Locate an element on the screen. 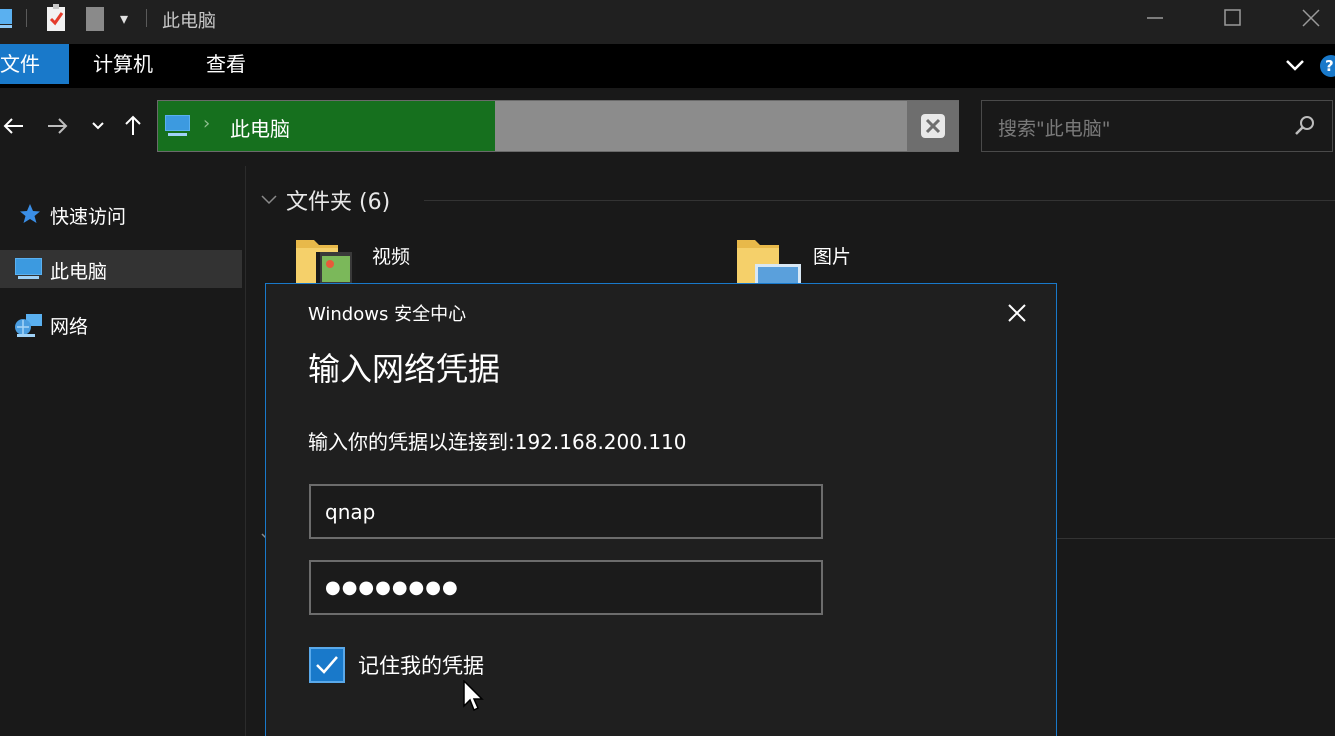 The width and height of the screenshot is (1335, 736). sidebar-item-network: 网络 is located at coordinates (121, 324).